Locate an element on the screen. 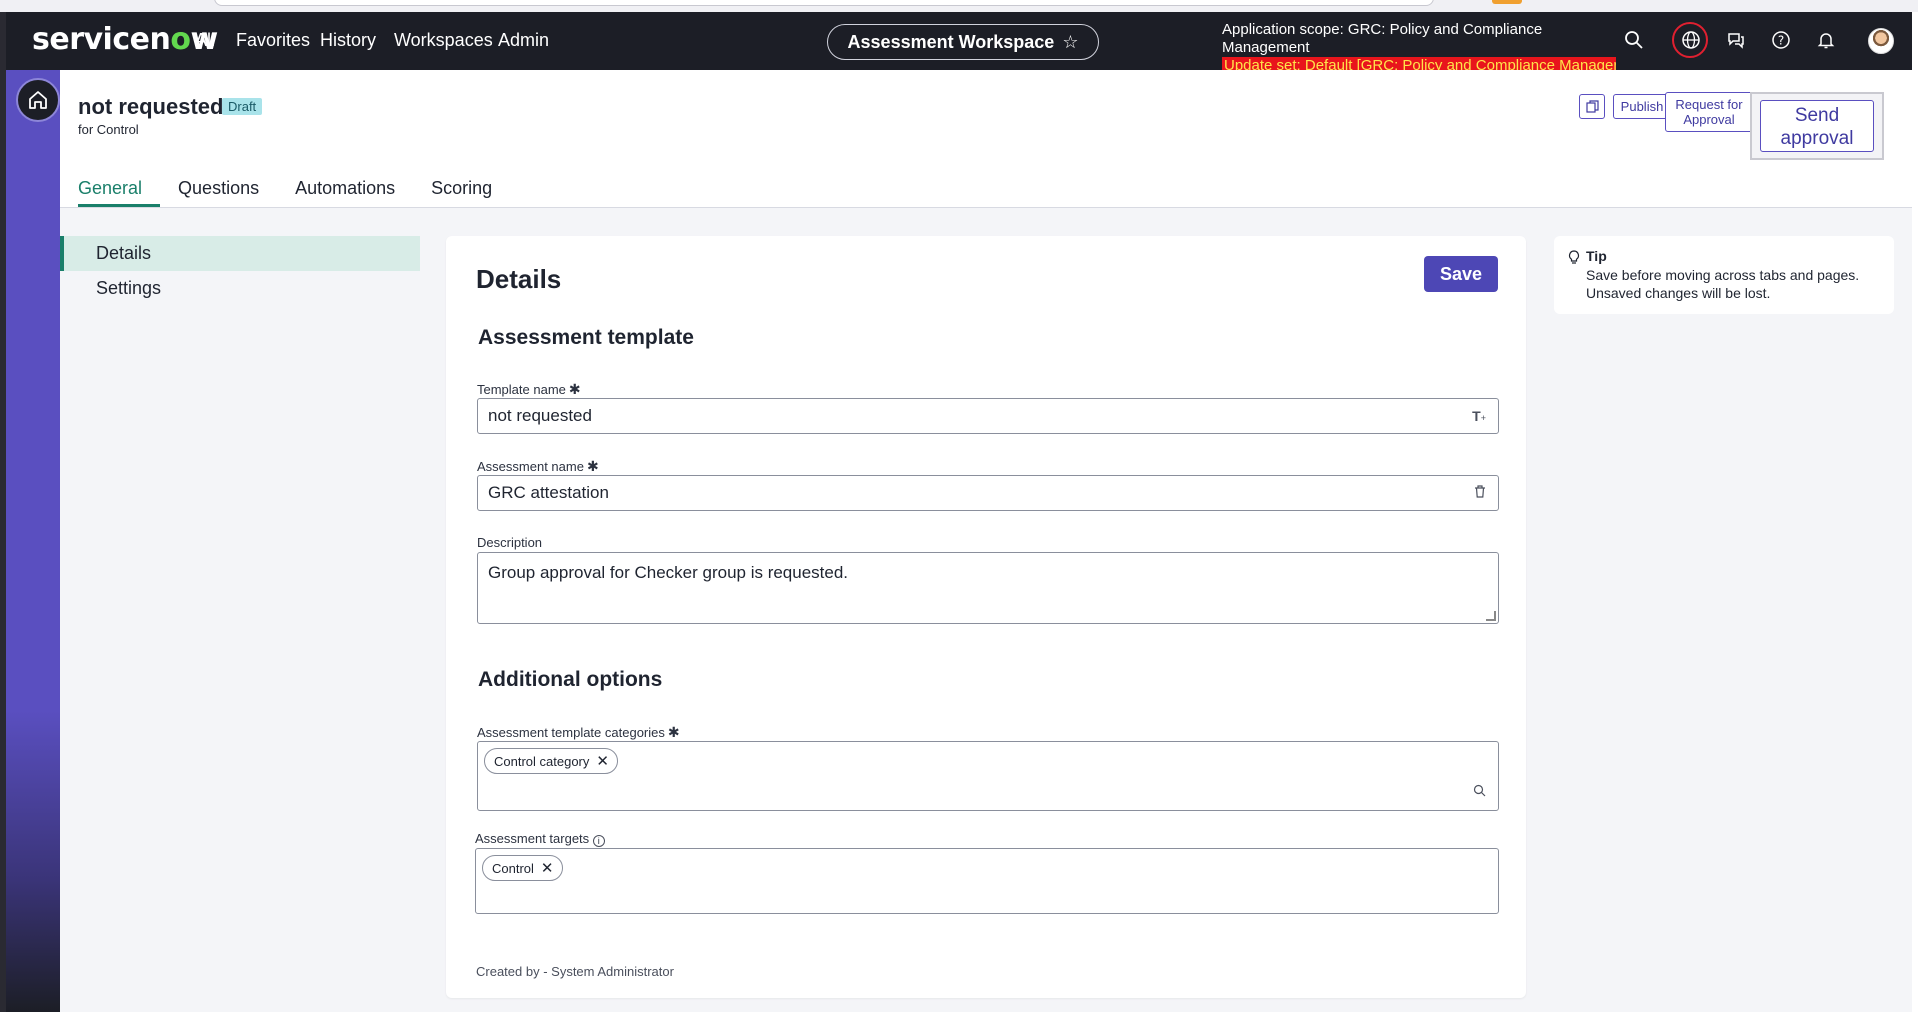  resize-grip-icon is located at coordinates (1491, 616).